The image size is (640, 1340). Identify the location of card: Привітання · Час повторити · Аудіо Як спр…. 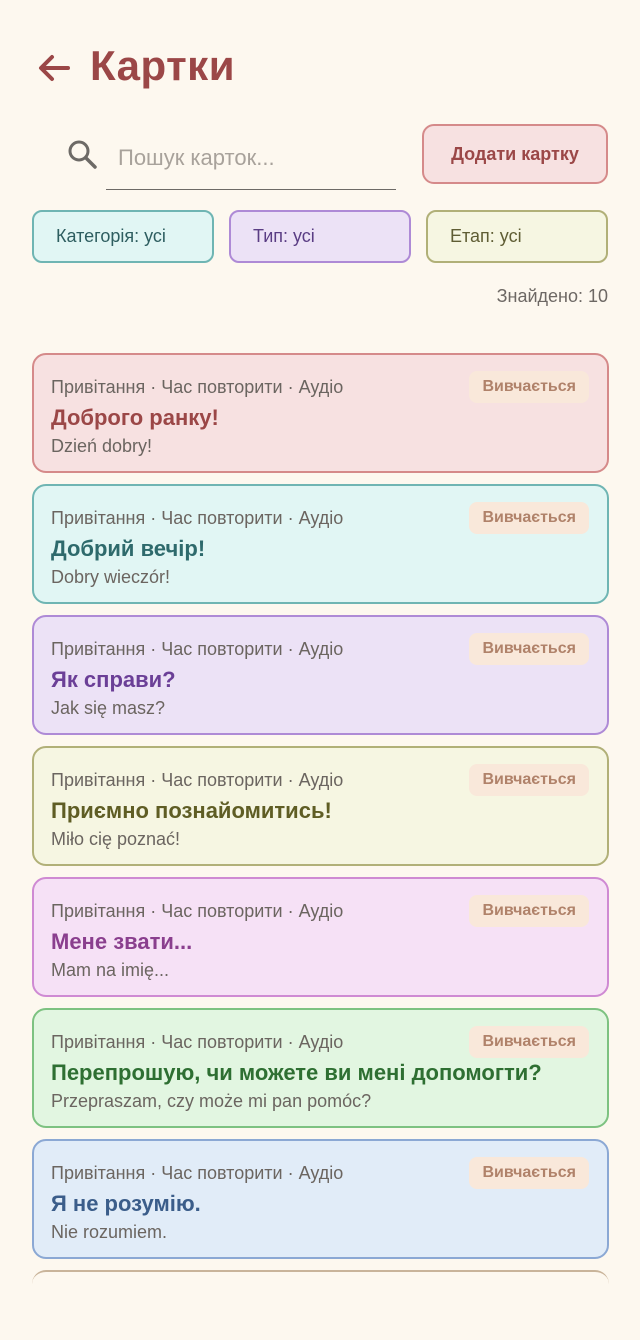
(320, 675).